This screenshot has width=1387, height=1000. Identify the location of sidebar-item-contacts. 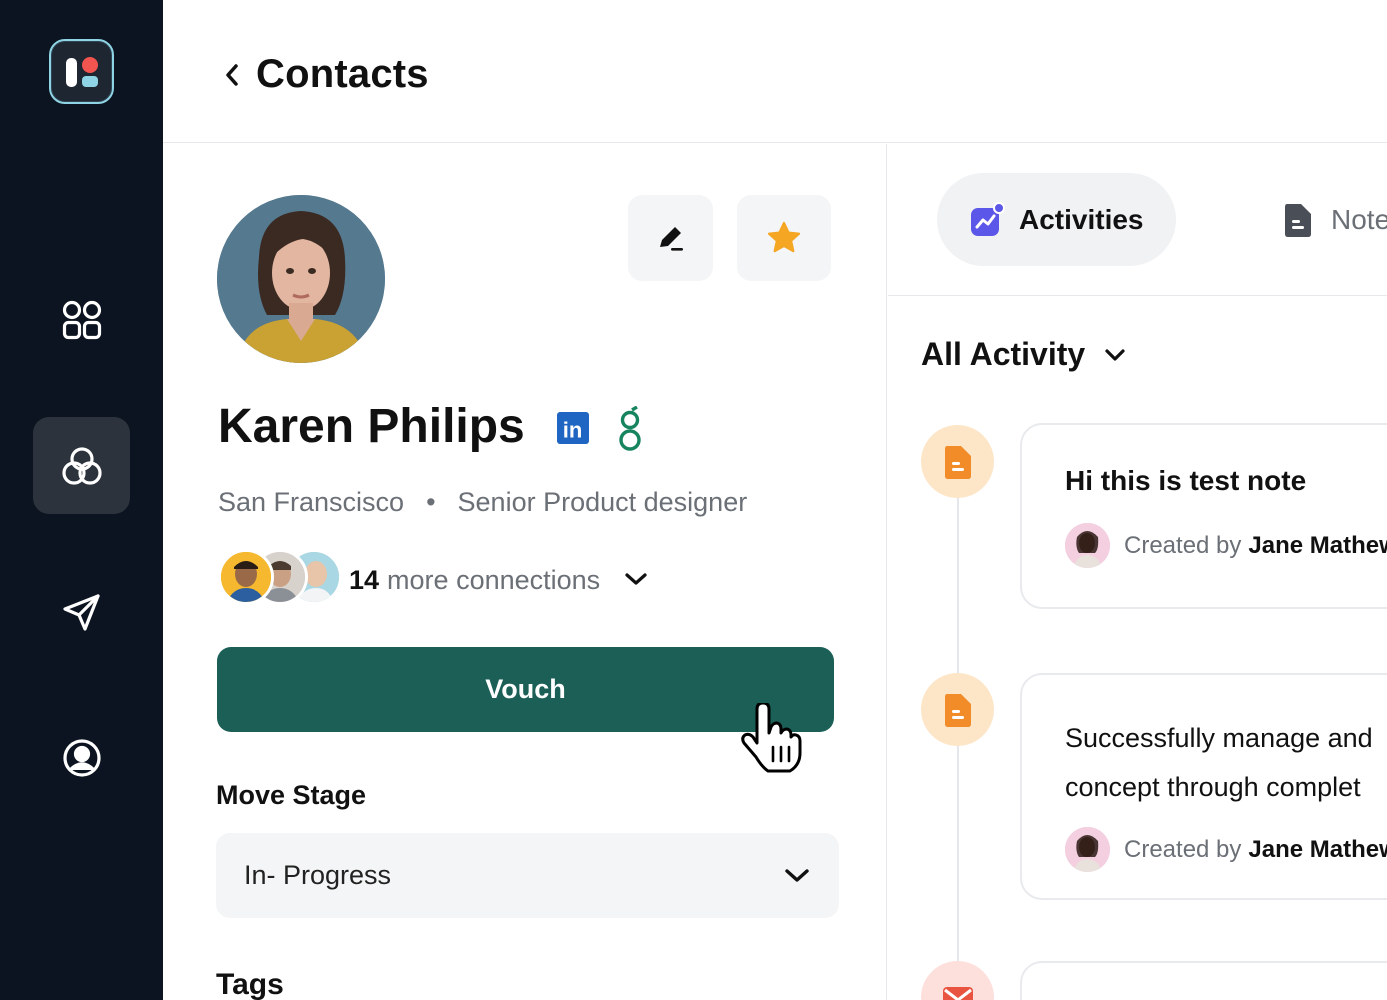
(81, 465).